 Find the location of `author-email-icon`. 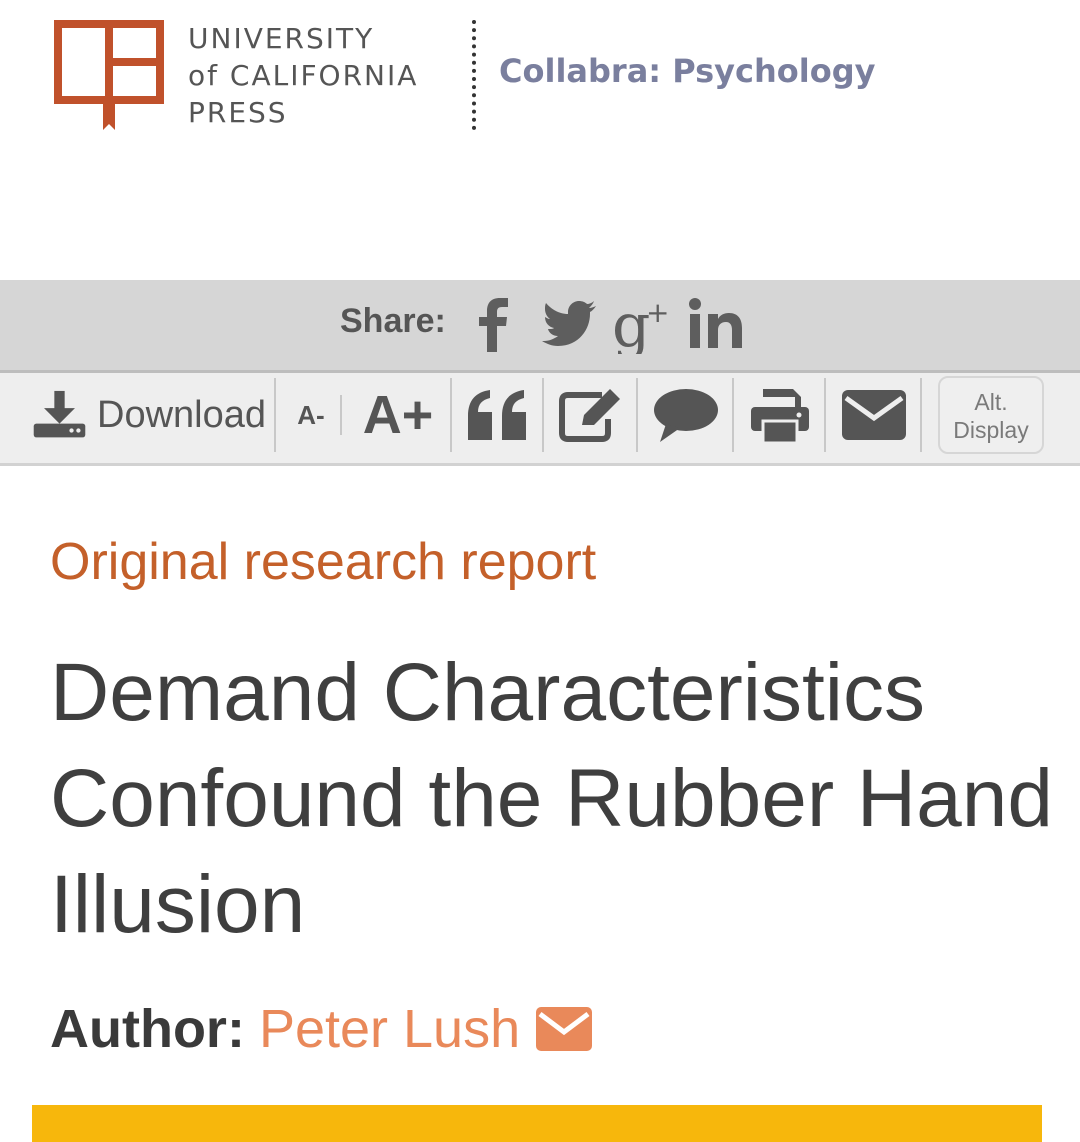

author-email-icon is located at coordinates (564, 1029).